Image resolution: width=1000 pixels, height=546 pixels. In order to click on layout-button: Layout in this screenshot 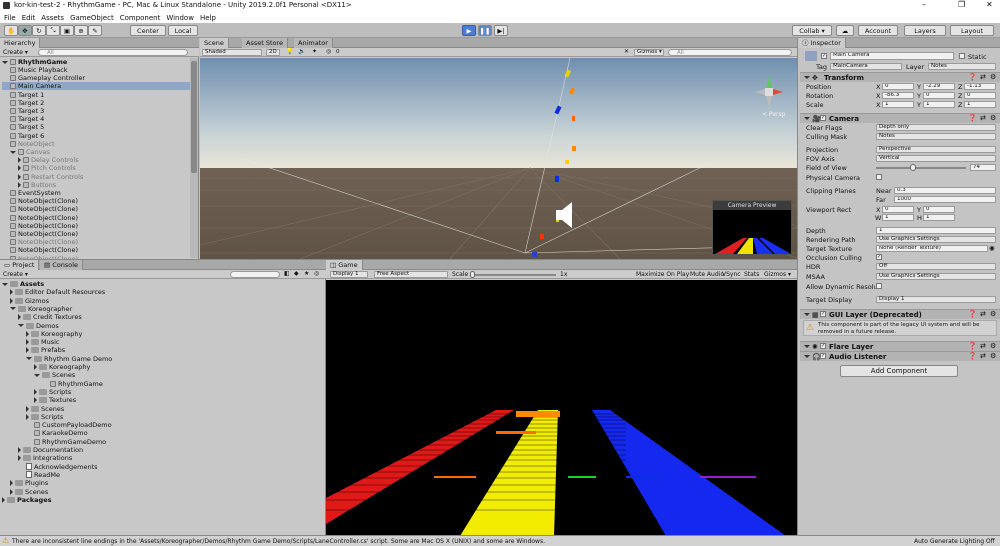, I will do `click(972, 30)`.